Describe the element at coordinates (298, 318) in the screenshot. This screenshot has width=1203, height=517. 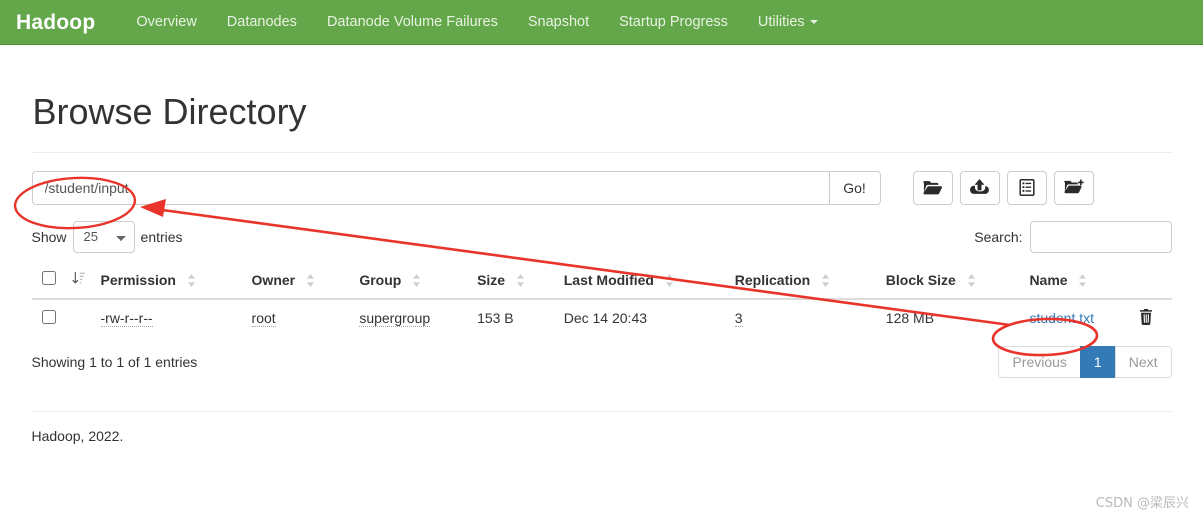
I see `cell-owner: root` at that location.